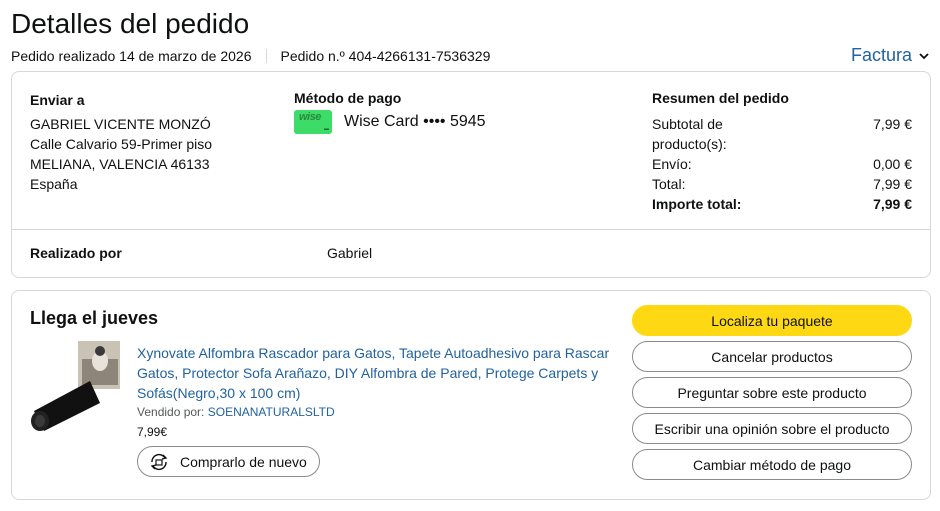 This screenshot has height=511, width=940. I want to click on payment-label: Método de pago, so click(348, 98).